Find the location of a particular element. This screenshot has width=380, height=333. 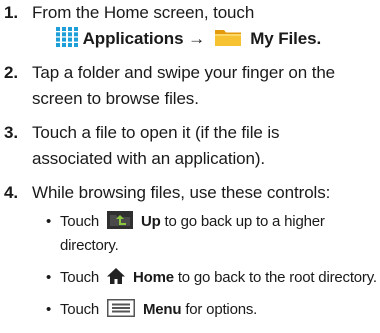

step-number: 1. is located at coordinates (11, 12).